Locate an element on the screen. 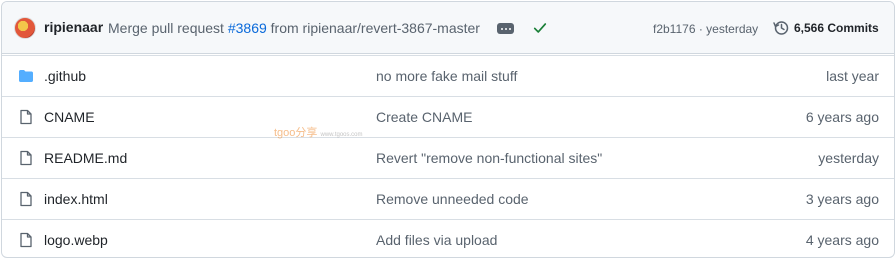  file-age: 6 years ago is located at coordinates (842, 117).